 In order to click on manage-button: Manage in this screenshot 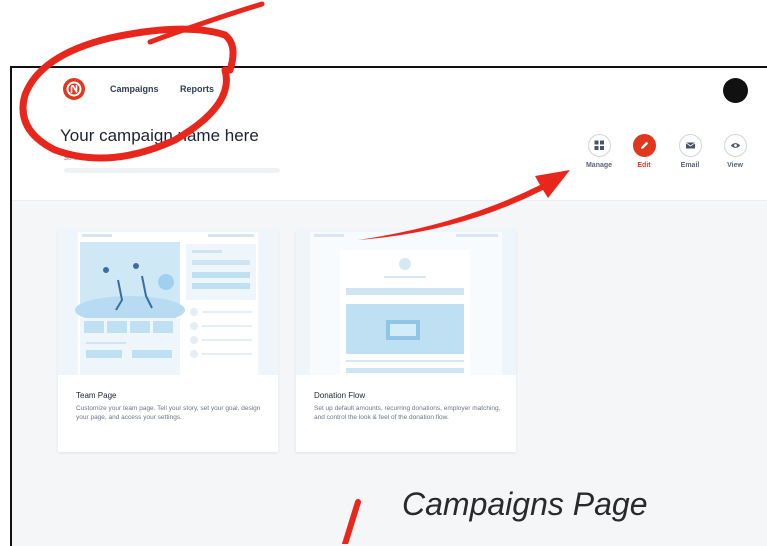, I will do `click(599, 151)`.